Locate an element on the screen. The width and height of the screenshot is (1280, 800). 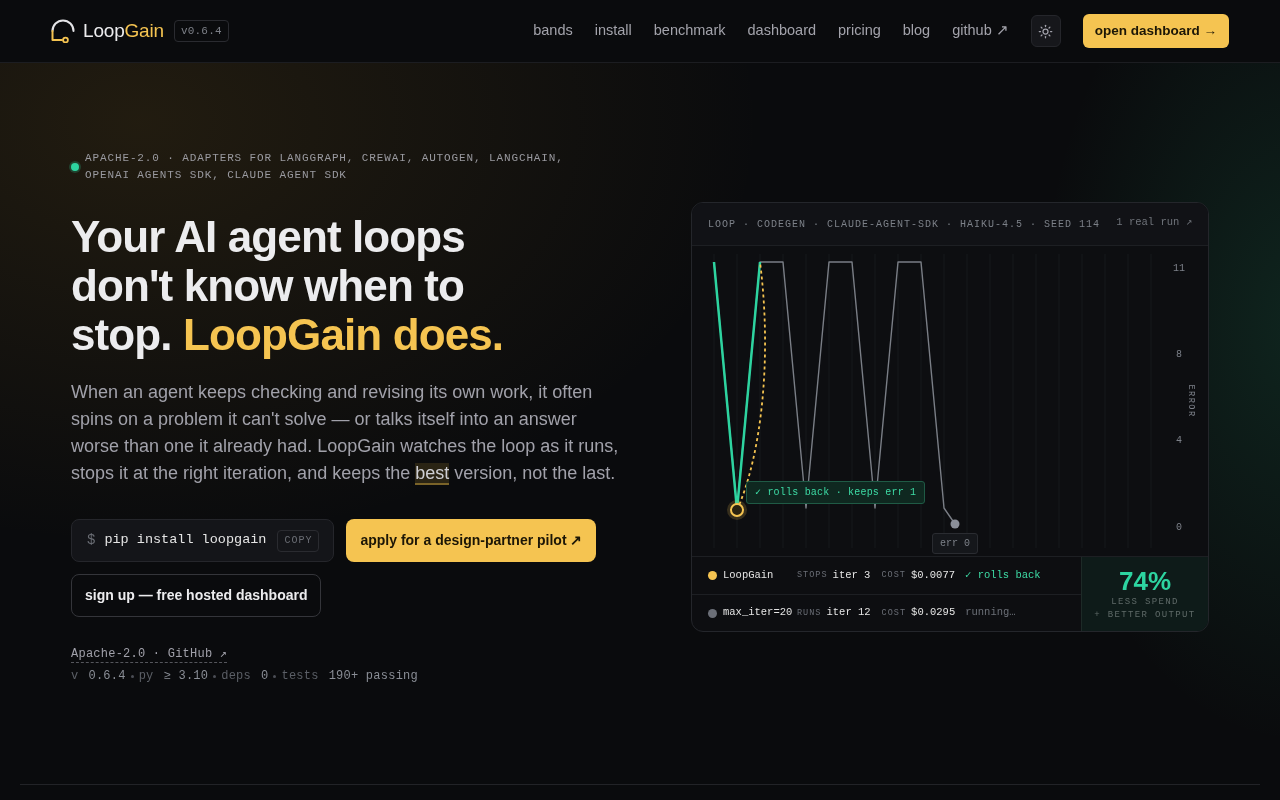
nav-link: bands is located at coordinates (553, 31).